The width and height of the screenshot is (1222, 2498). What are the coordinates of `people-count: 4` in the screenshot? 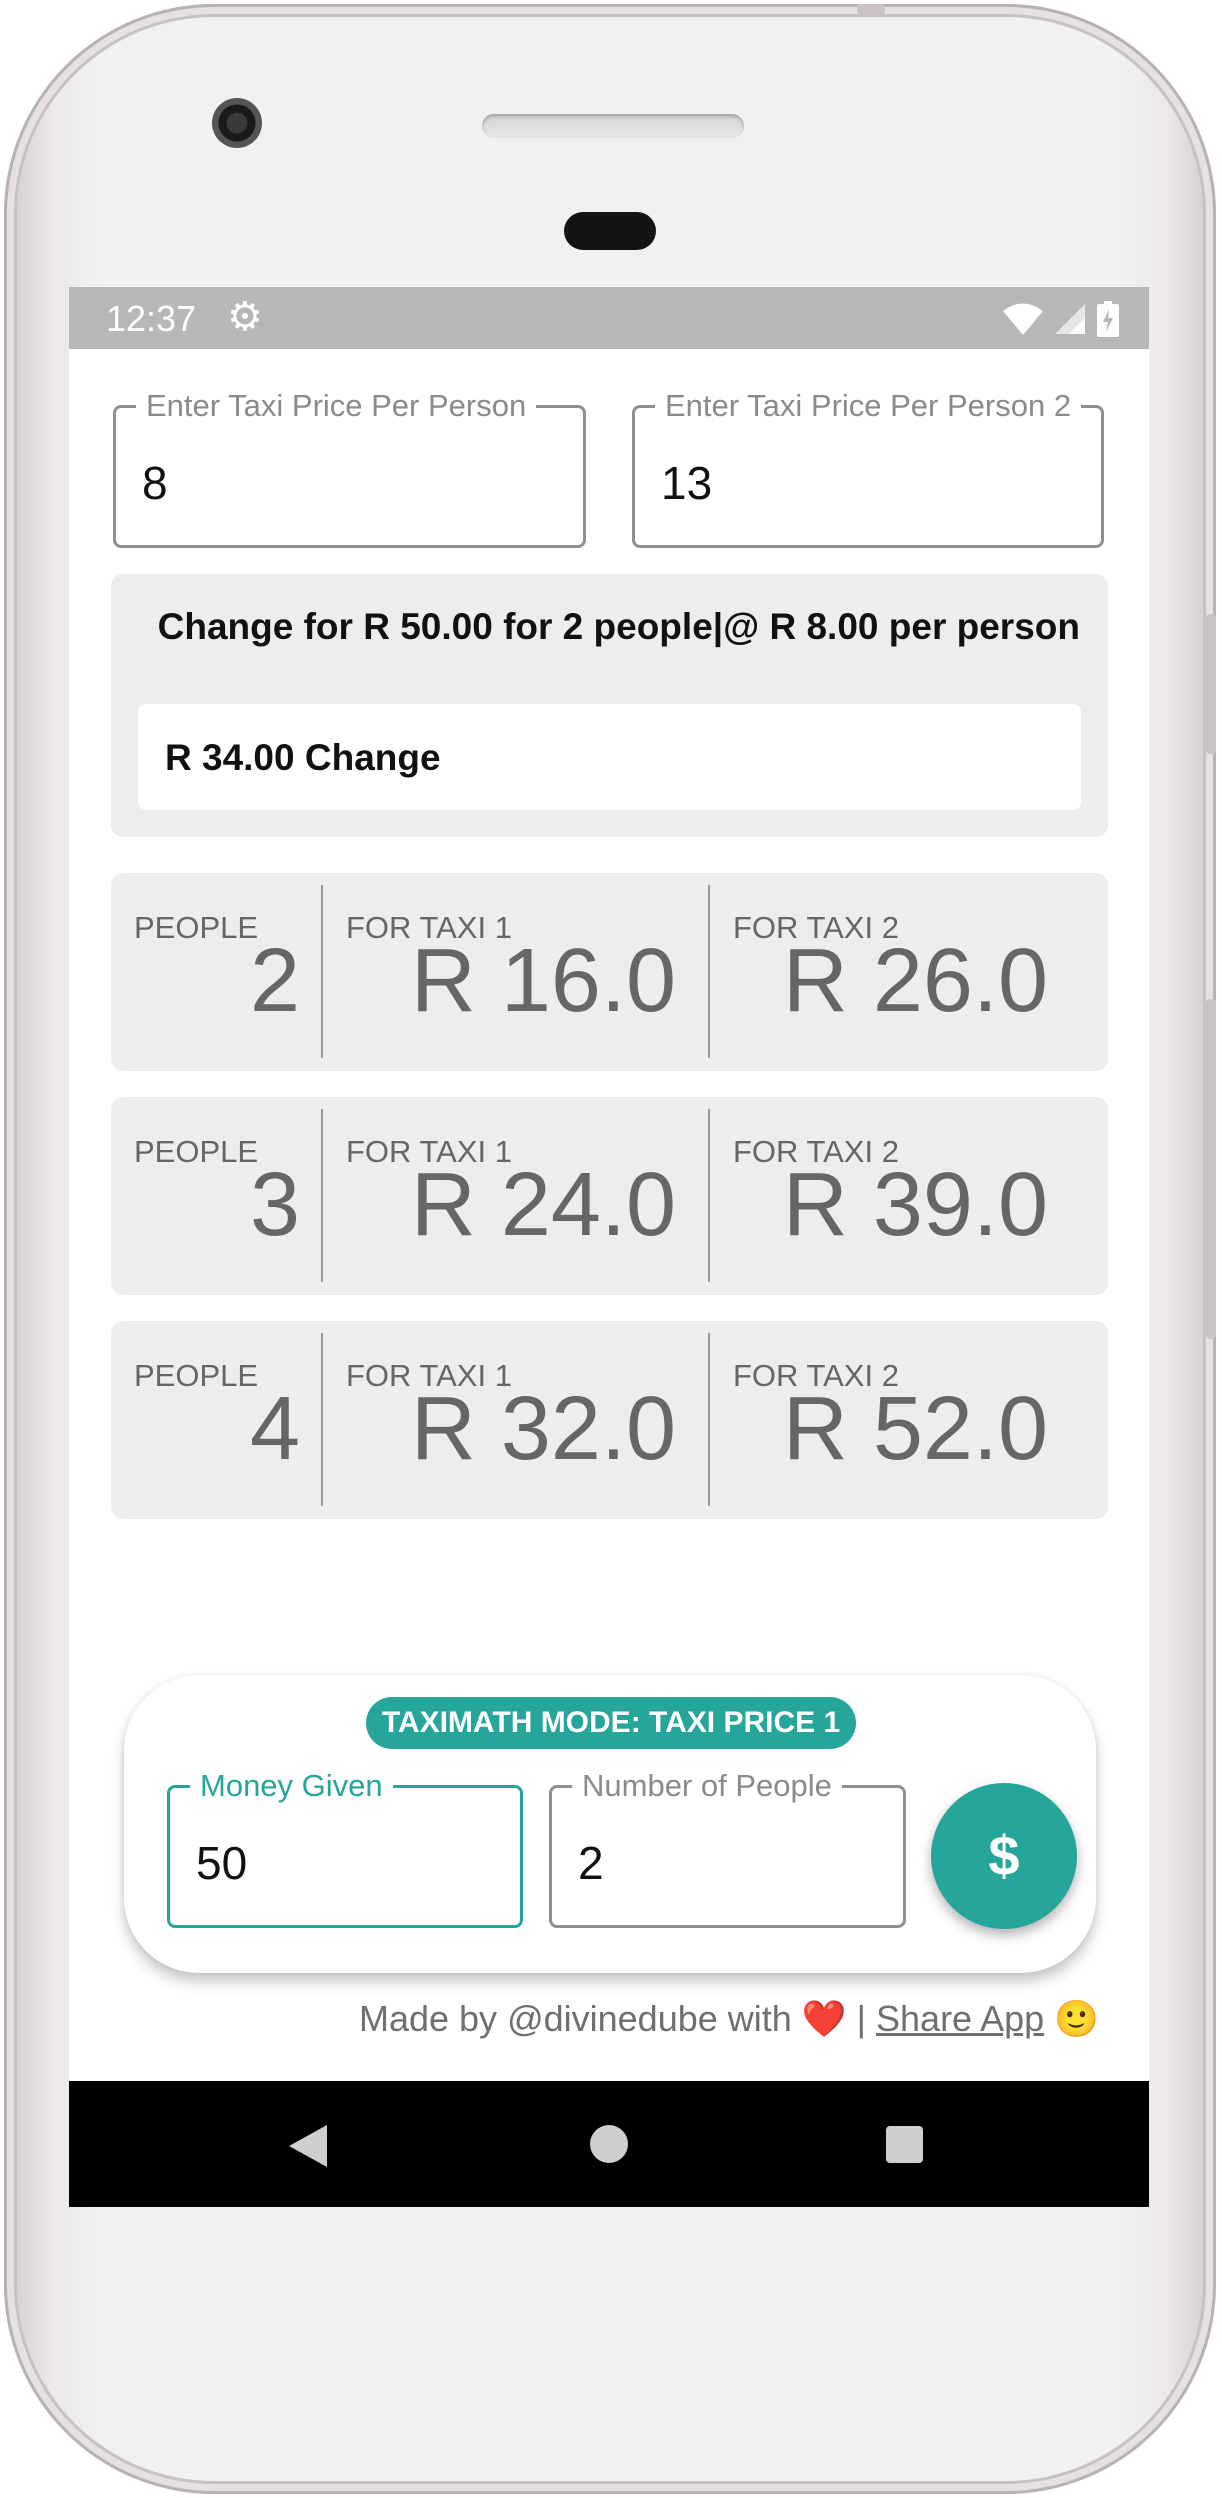 It's located at (274, 1429).